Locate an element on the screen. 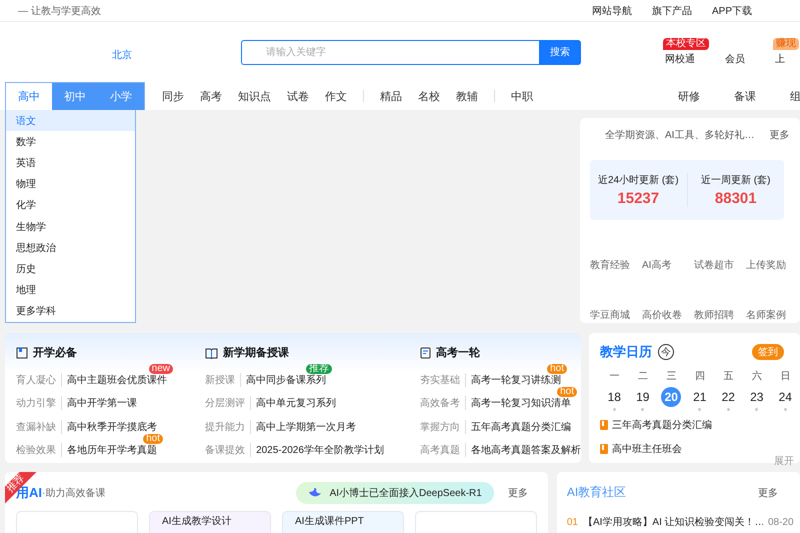 The width and height of the screenshot is (800, 533). resource-link: 高考一轮复习讲练测 is located at coordinates (516, 379).